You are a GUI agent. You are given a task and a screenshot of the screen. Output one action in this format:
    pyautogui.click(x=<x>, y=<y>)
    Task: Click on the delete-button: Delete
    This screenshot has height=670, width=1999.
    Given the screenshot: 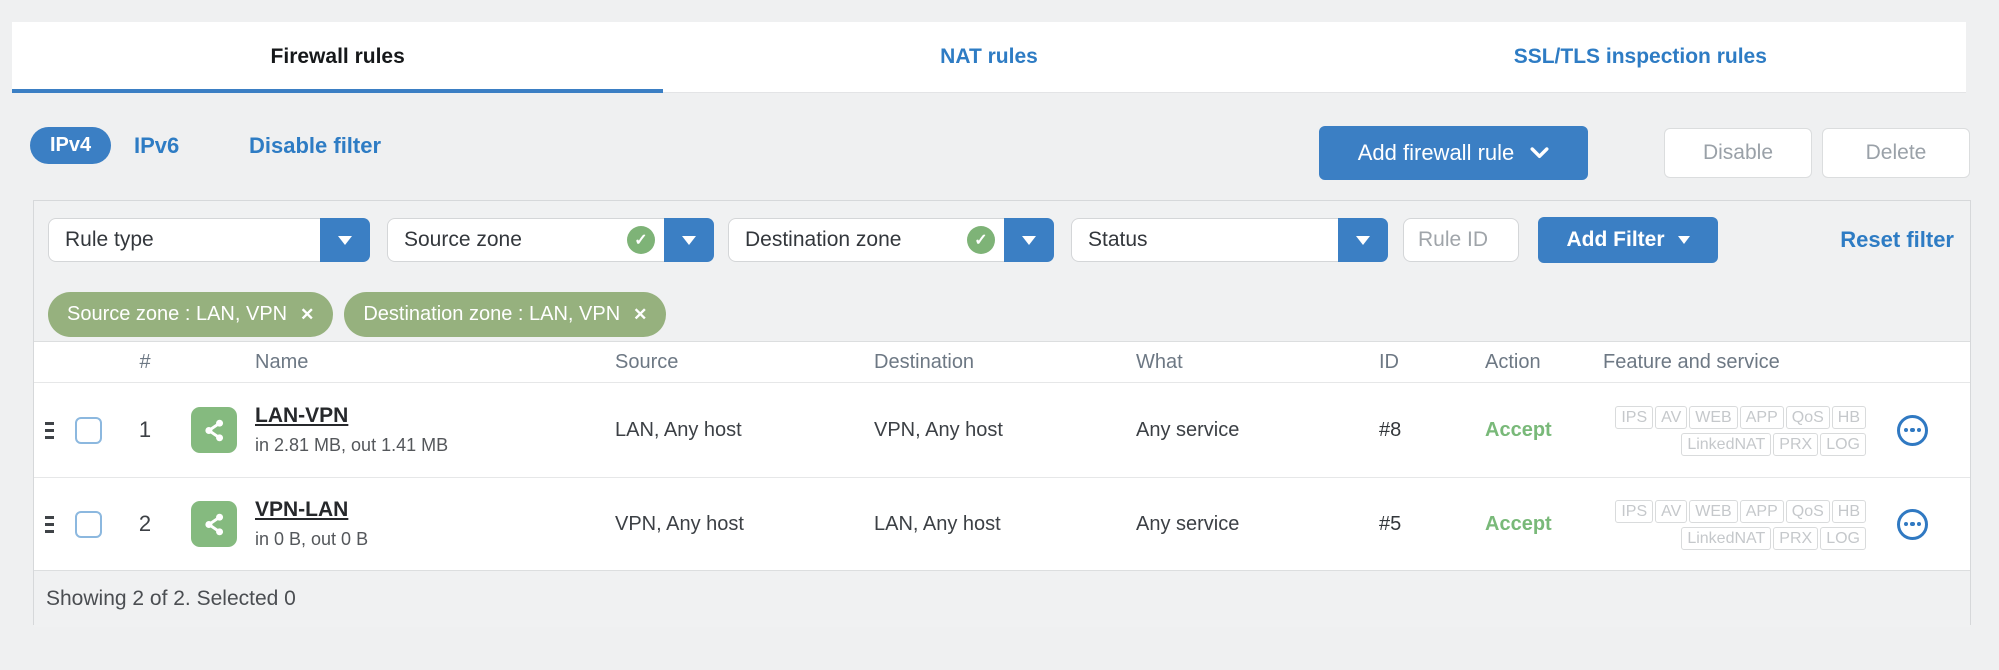 What is the action you would take?
    pyautogui.click(x=1896, y=153)
    